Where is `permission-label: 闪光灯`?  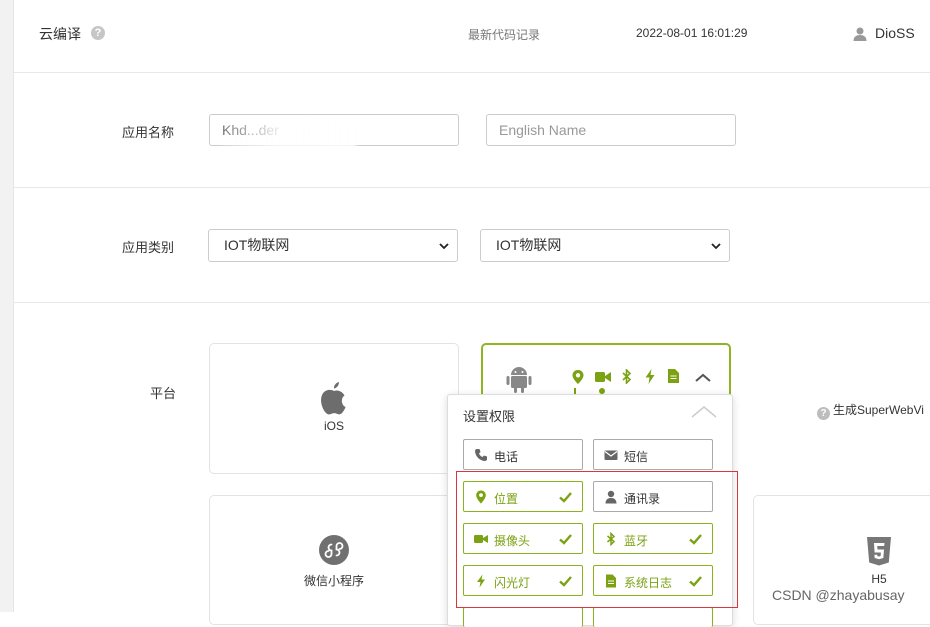 permission-label: 闪光灯 is located at coordinates (512, 583).